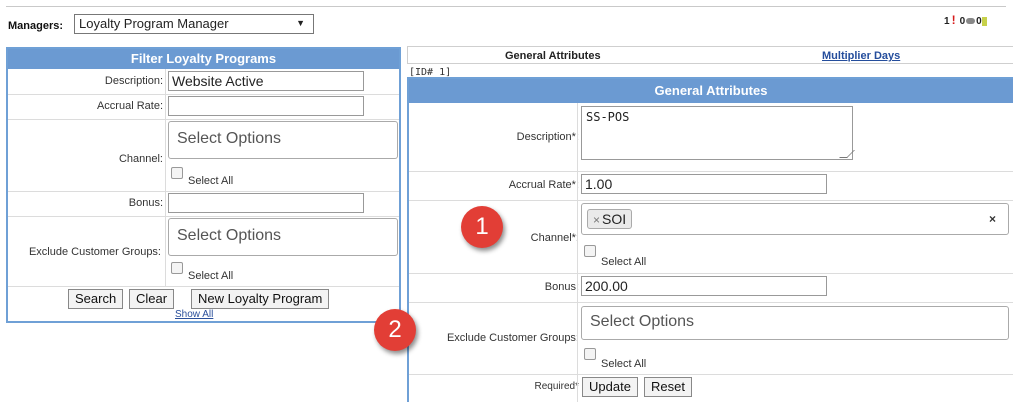 The image size is (1013, 402). Describe the element at coordinates (543, 185) in the screenshot. I see `general-accrual-label: Accrual Rate*:` at that location.